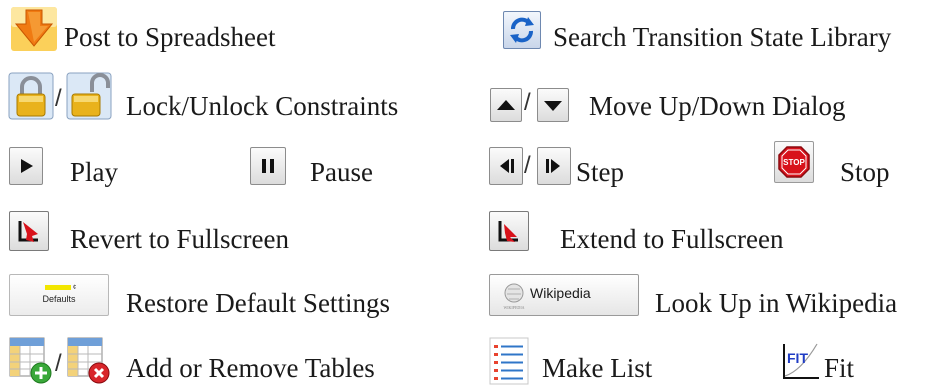 Image resolution: width=952 pixels, height=392 pixels. What do you see at coordinates (89, 96) in the screenshot?
I see `padlock-open-icon` at bounding box center [89, 96].